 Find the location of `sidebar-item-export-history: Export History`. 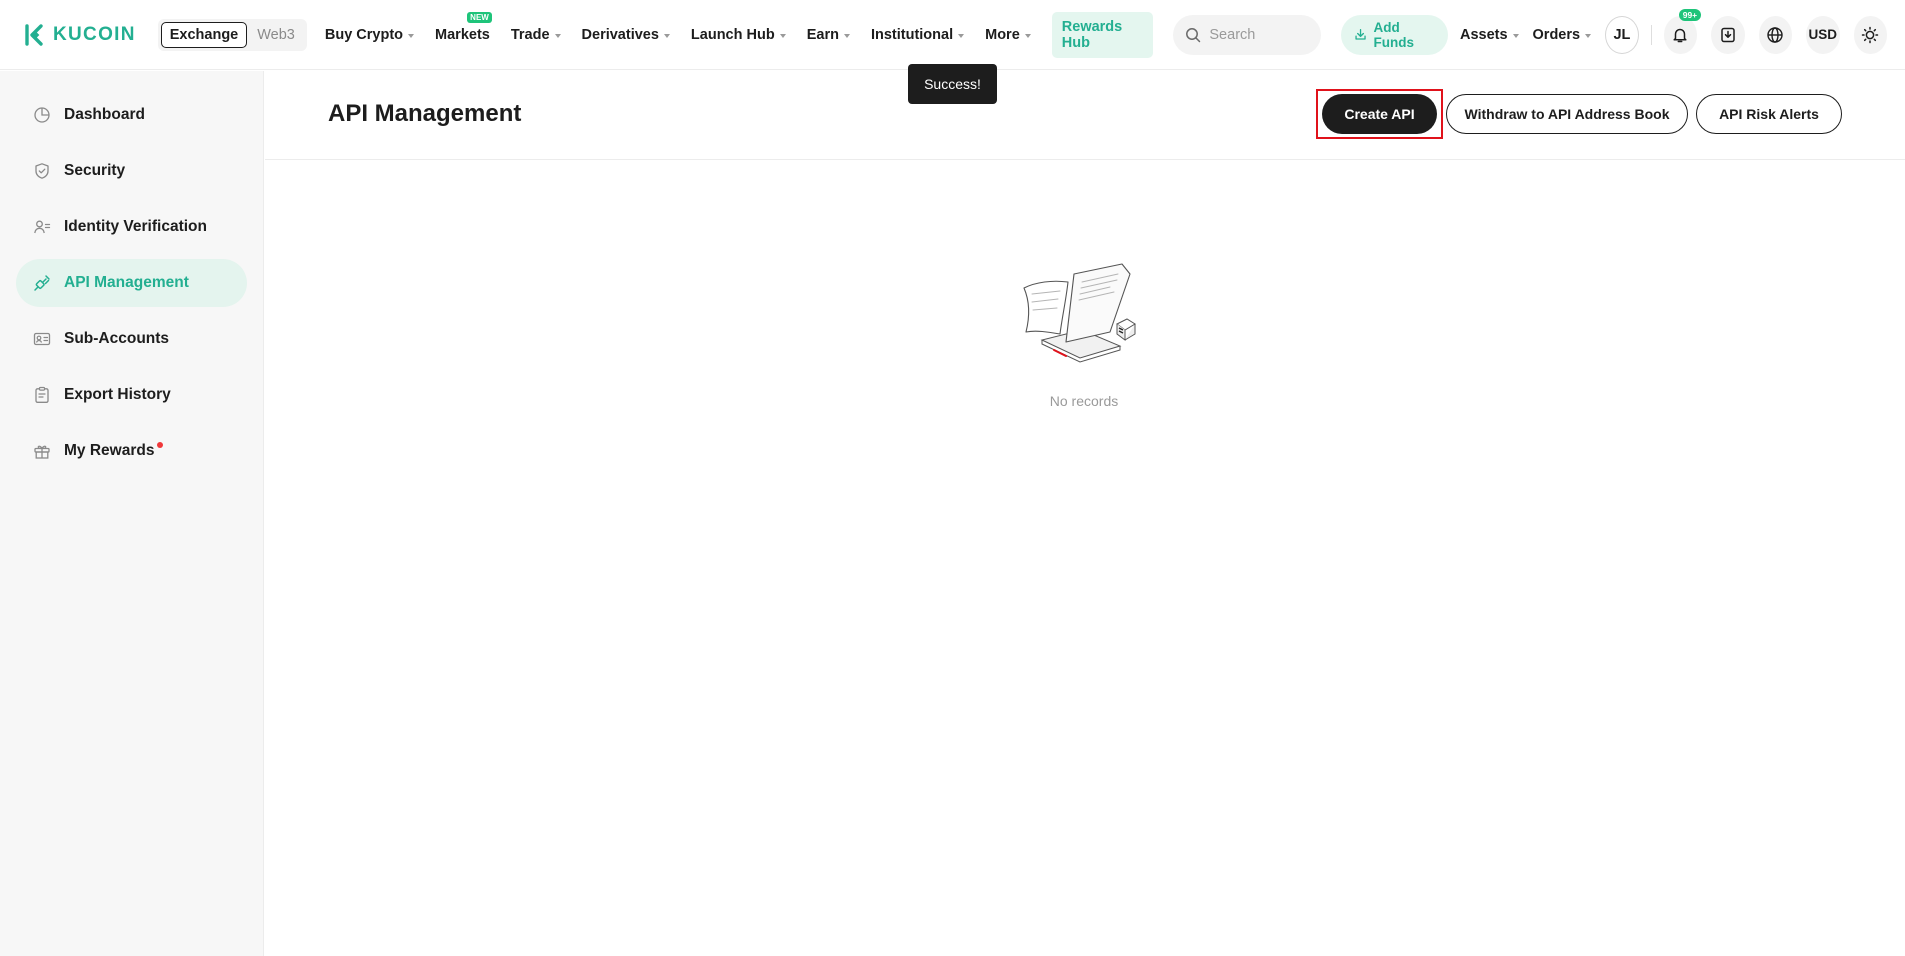

sidebar-item-export-history: Export History is located at coordinates (131, 395).